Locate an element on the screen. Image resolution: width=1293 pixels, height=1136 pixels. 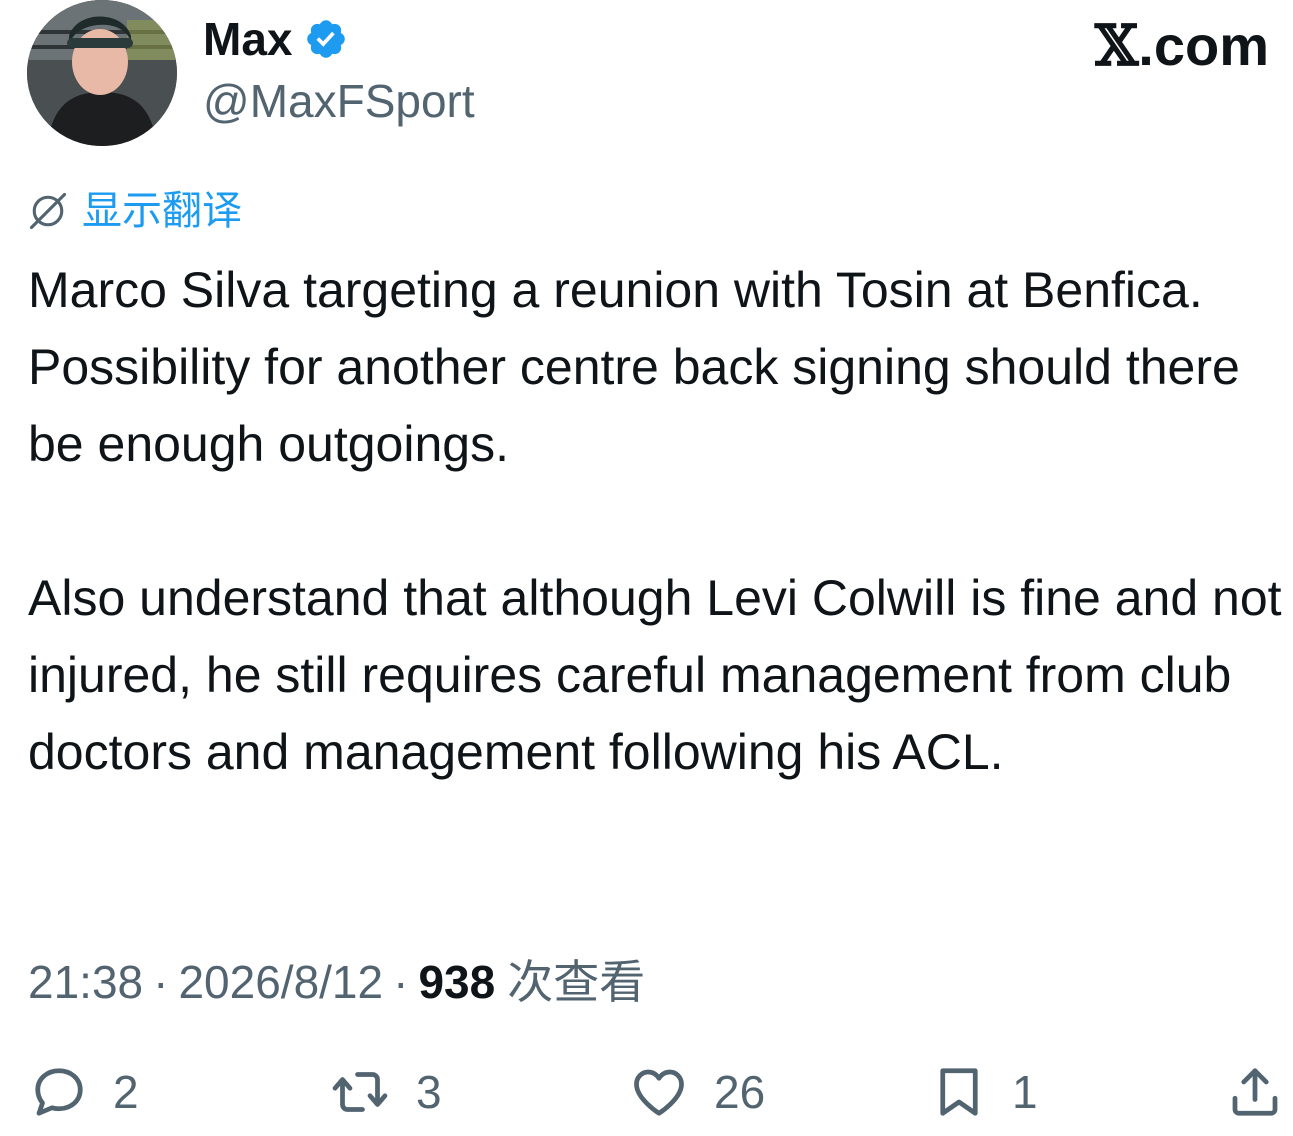
reply-bubble-icon is located at coordinates (59, 1092).